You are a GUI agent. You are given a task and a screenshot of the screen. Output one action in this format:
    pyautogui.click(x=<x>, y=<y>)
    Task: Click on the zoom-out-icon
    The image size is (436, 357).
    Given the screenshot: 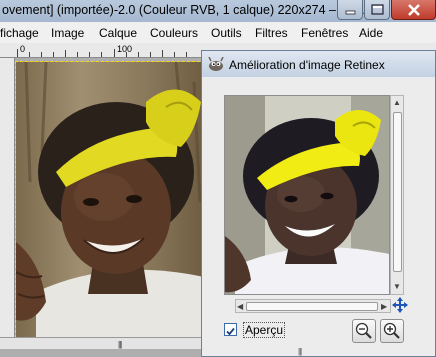 What is the action you would take?
    pyautogui.click(x=363, y=330)
    